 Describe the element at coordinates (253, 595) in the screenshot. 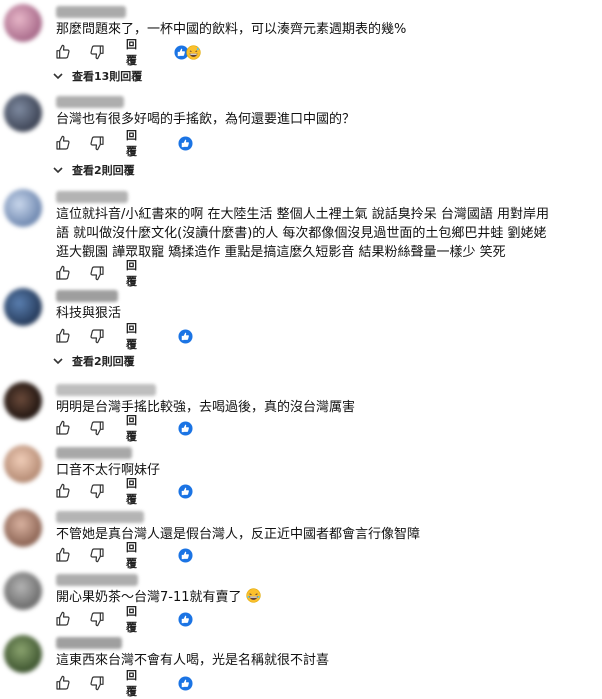

I see `rofl-emoji-icon` at that location.